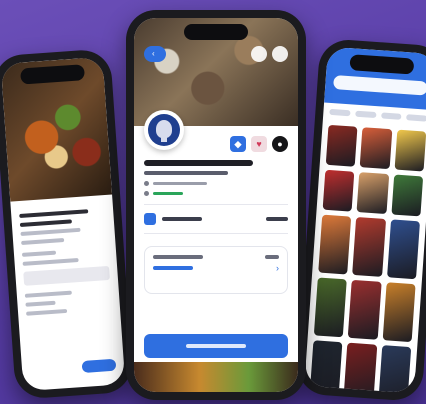 The image size is (426, 404). Describe the element at coordinates (280, 144) in the screenshot. I see `dark-circle-icon: ●` at that location.